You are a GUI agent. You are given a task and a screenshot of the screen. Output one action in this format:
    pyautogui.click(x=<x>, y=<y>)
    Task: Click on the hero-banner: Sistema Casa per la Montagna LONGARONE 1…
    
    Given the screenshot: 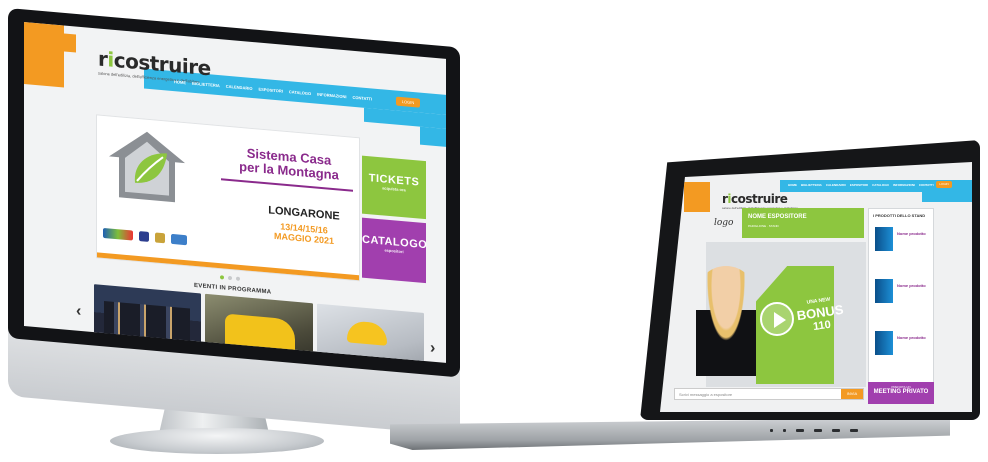 What is the action you would take?
    pyautogui.click(x=228, y=198)
    